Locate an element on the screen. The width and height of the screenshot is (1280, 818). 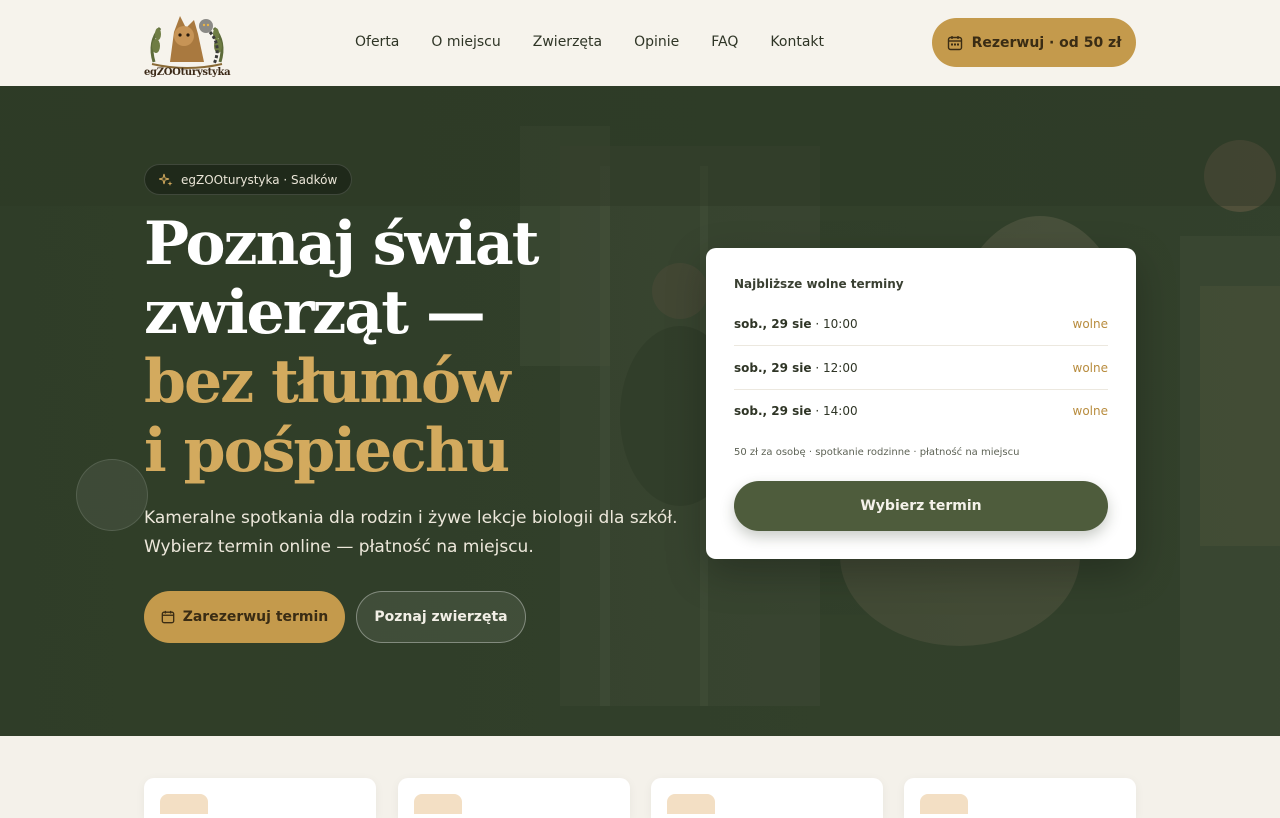
logo-text: egZOOturystyka is located at coordinates (187, 72).